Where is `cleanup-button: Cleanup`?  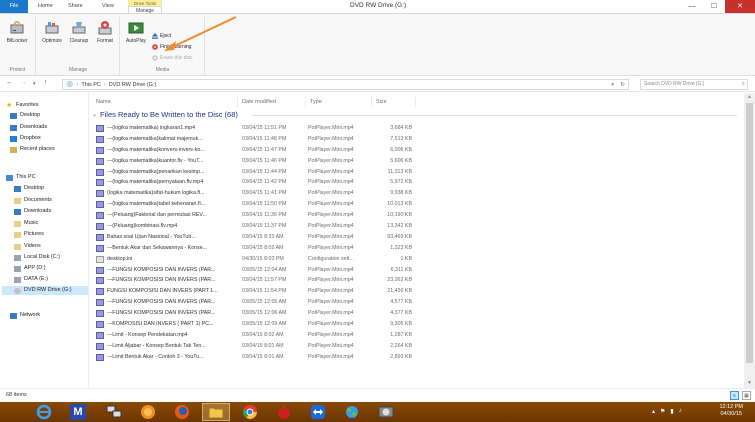 cleanup-button: Cleanup is located at coordinates (79, 32).